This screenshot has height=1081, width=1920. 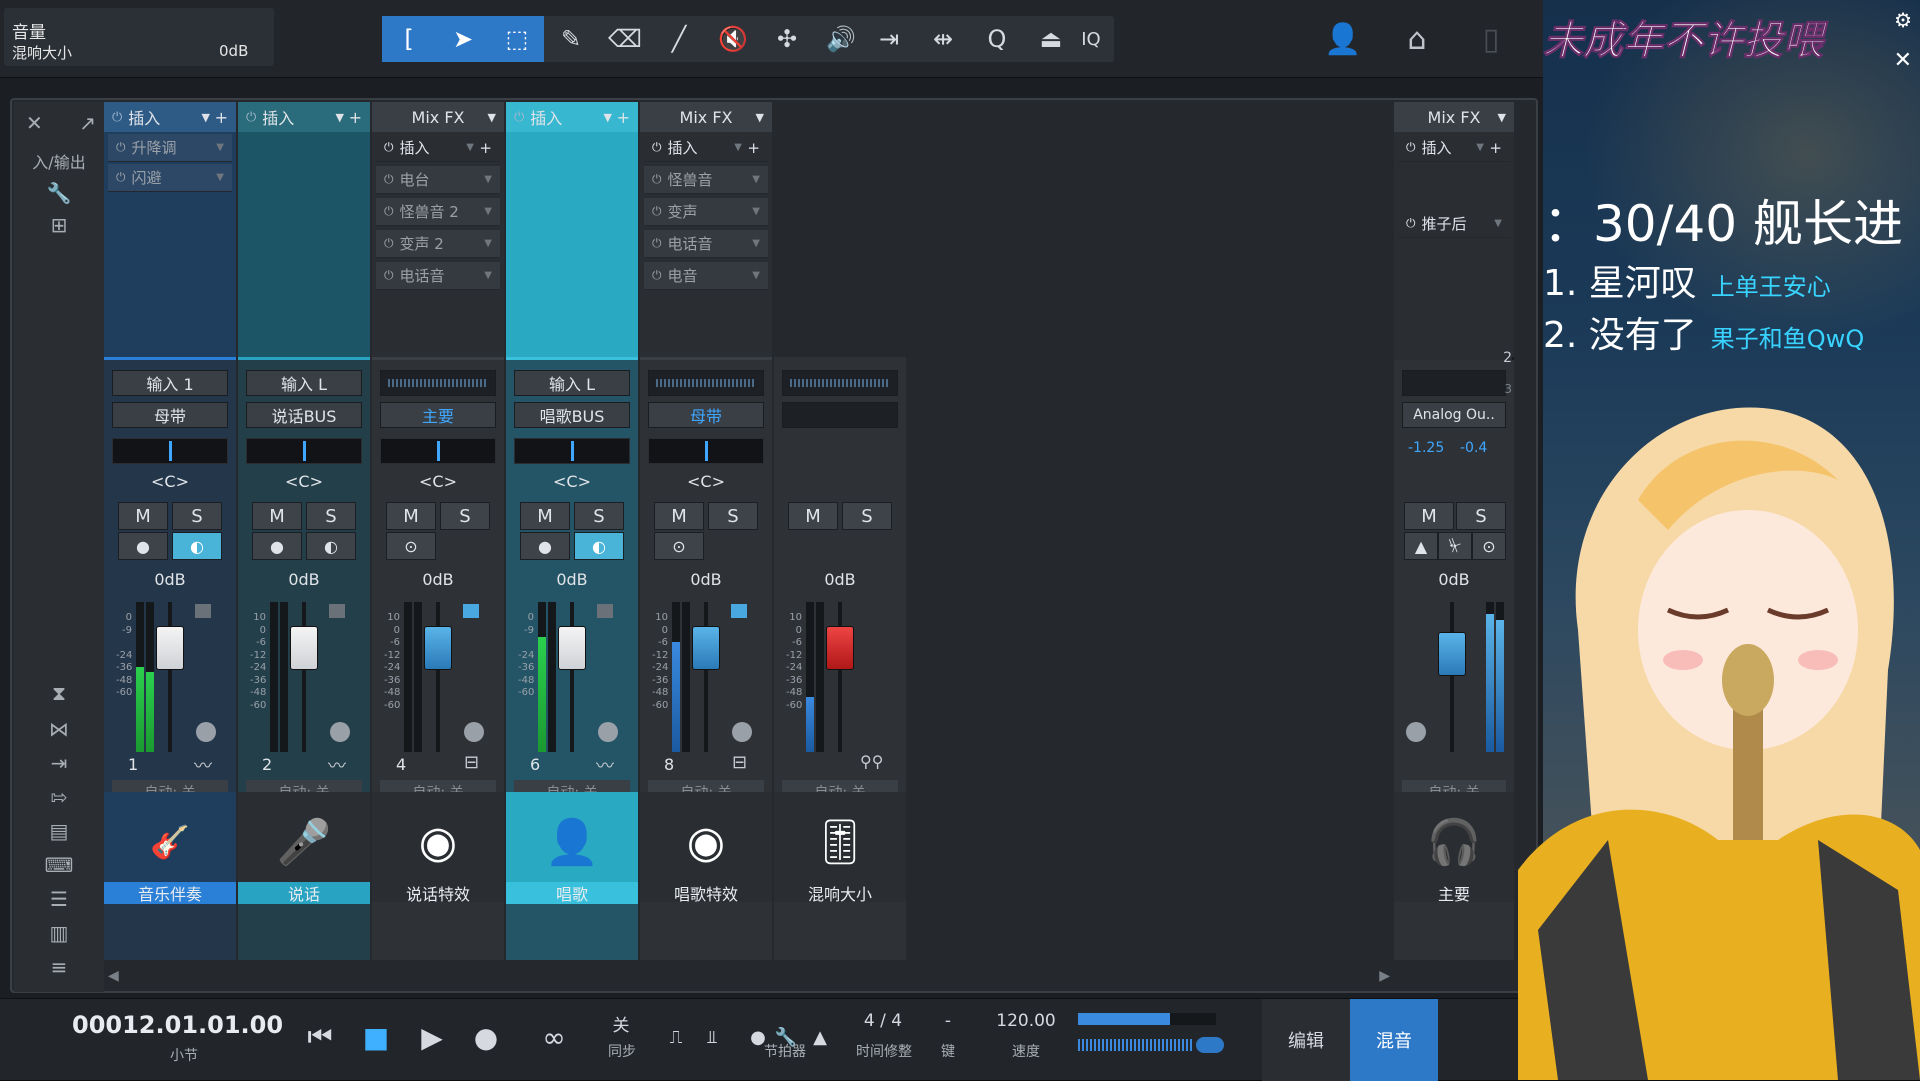 I want to click on scroll-right-icon: ▶, so click(x=1384, y=976).